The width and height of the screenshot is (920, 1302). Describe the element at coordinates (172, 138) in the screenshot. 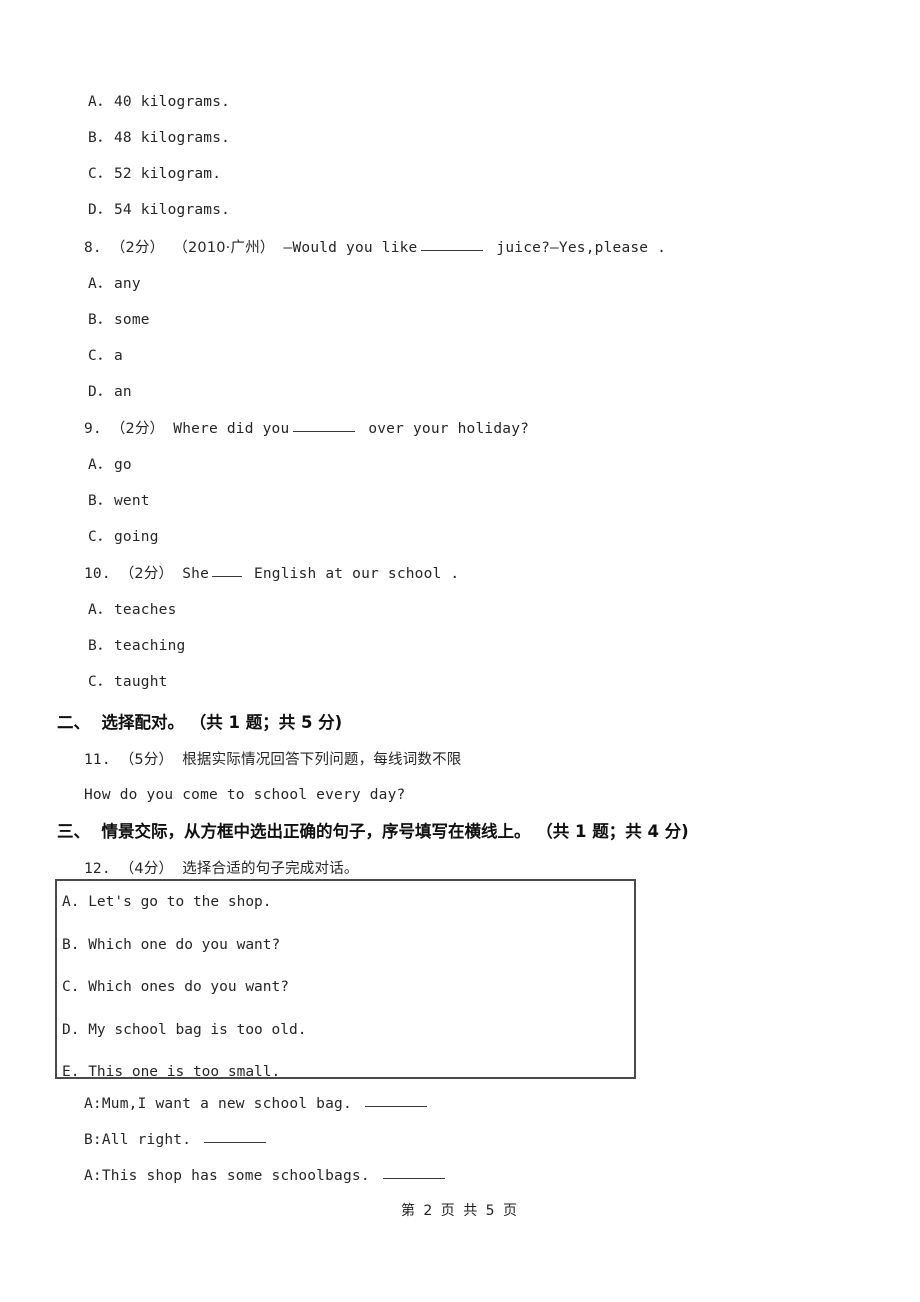

I see `option-text: 48 kilograms.` at that location.